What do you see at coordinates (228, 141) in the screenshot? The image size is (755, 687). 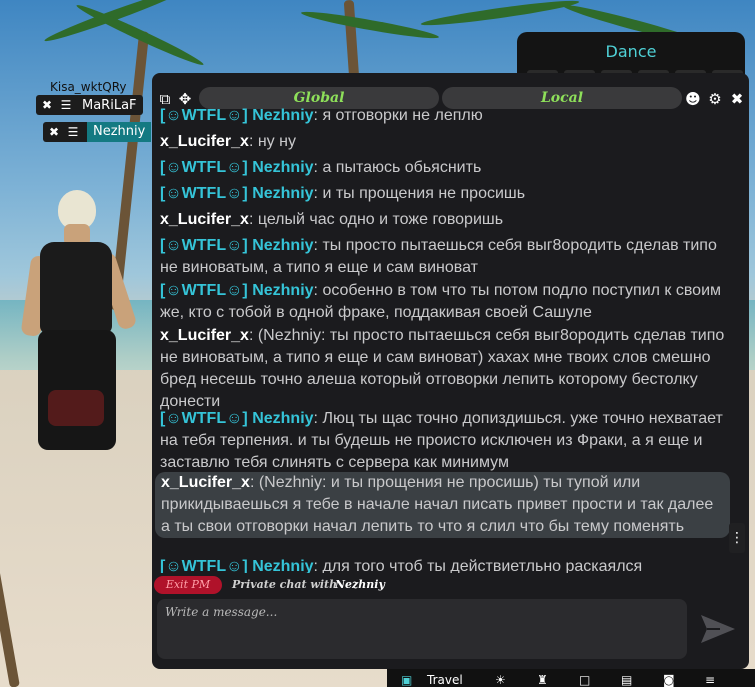 I see `chat-message: x_Lucifer_x: ну ну` at bounding box center [228, 141].